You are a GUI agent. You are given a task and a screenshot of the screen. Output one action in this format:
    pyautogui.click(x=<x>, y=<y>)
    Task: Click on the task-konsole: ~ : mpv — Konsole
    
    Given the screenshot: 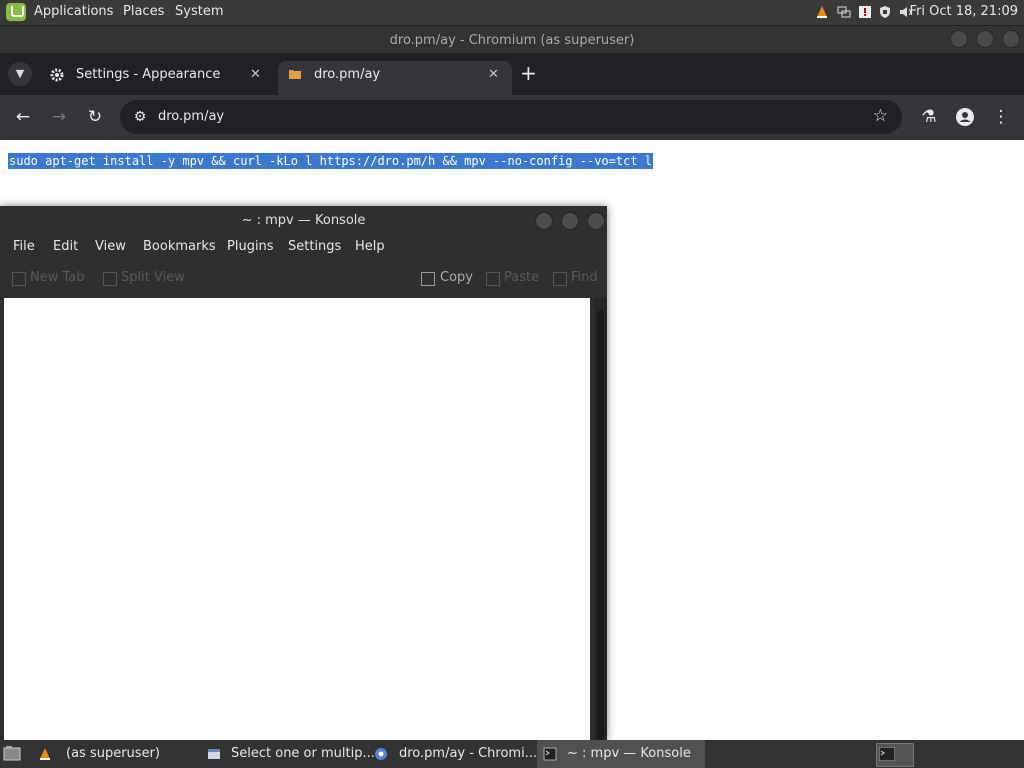 What is the action you would take?
    pyautogui.click(x=621, y=754)
    